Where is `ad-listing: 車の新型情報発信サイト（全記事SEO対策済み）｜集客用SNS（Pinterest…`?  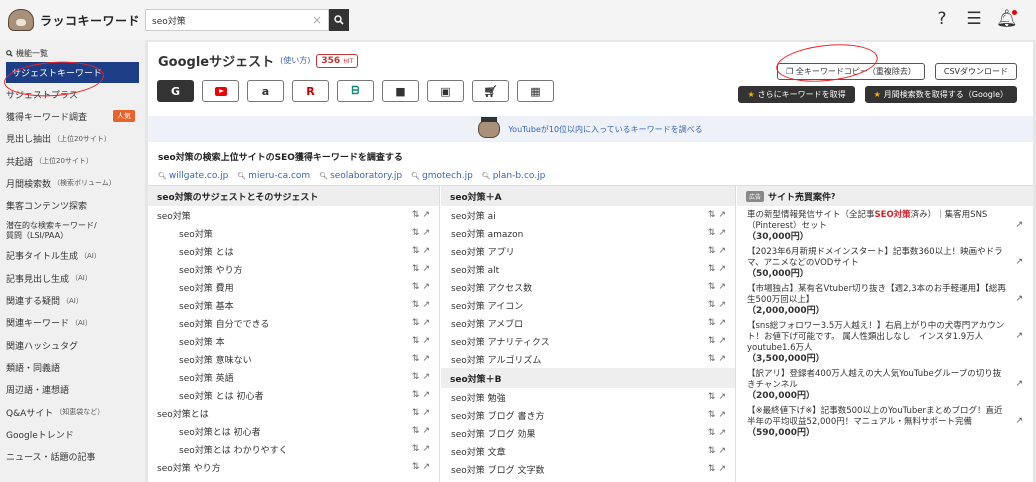 ad-listing: 車の新型情報発信サイト（全記事SEO対策済み）｜集客用SNS（Pinterest… is located at coordinates (885, 224).